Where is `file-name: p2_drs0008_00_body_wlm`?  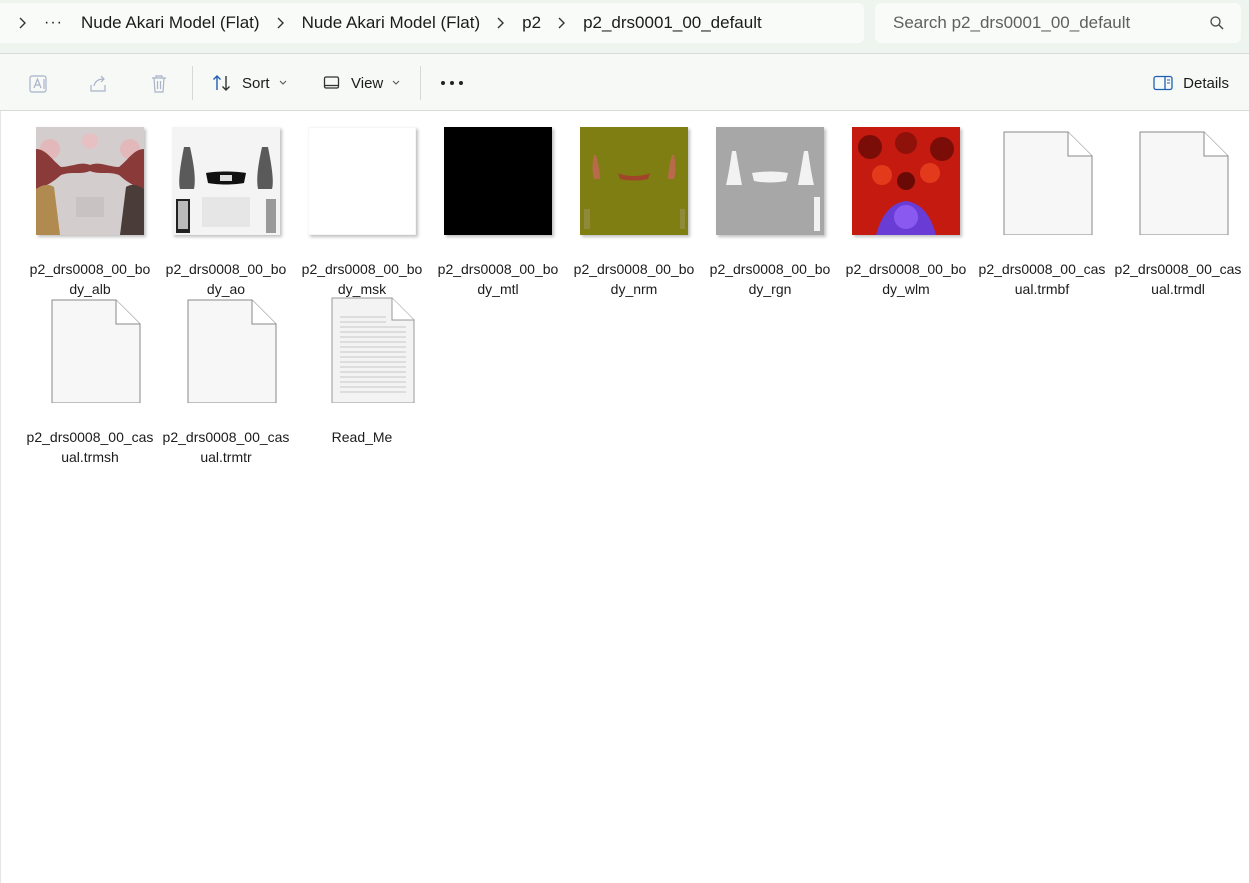
file-name: p2_drs0008_00_body_wlm is located at coordinates (906, 279).